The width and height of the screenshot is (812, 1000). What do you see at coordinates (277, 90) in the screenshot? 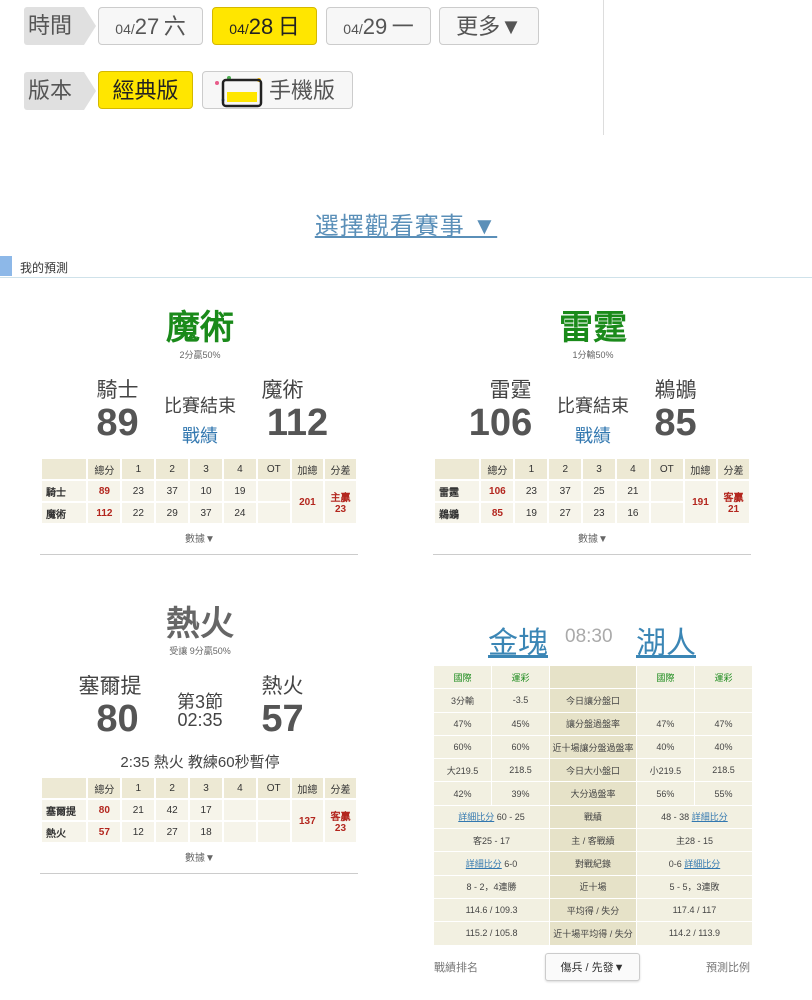
I see `mobile-version-button: 手機版` at bounding box center [277, 90].